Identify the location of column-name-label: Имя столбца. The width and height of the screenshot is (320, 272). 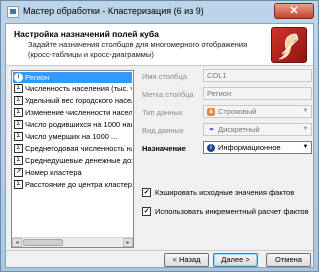
(164, 76).